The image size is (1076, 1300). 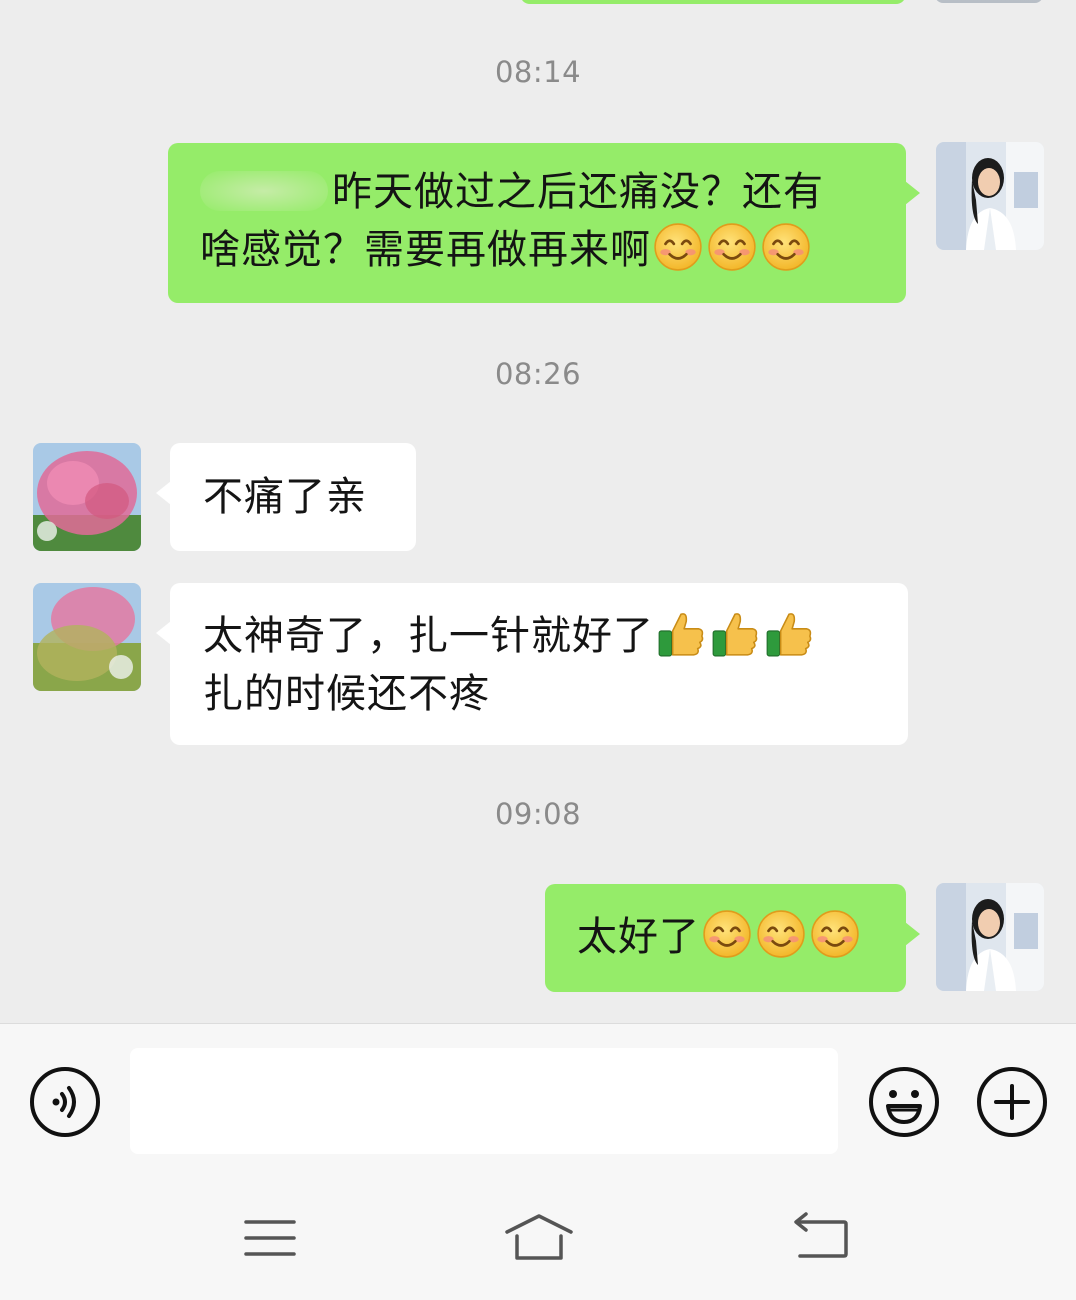 What do you see at coordinates (824, 1238) in the screenshot?
I see `back-icon` at bounding box center [824, 1238].